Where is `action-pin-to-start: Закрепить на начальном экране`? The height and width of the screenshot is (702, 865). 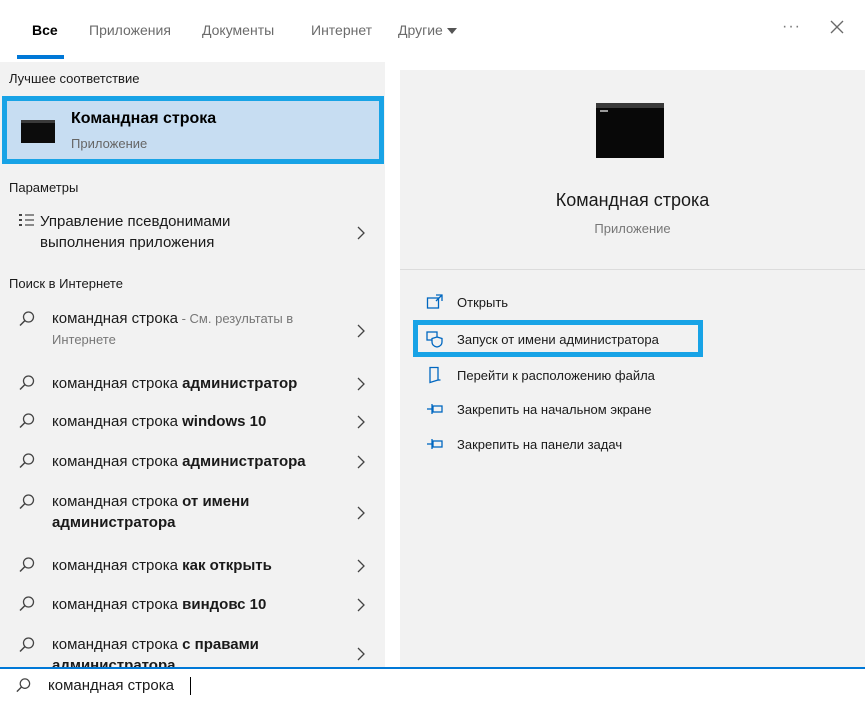 action-pin-to-start: Закрепить на начальном экране is located at coordinates (539, 409).